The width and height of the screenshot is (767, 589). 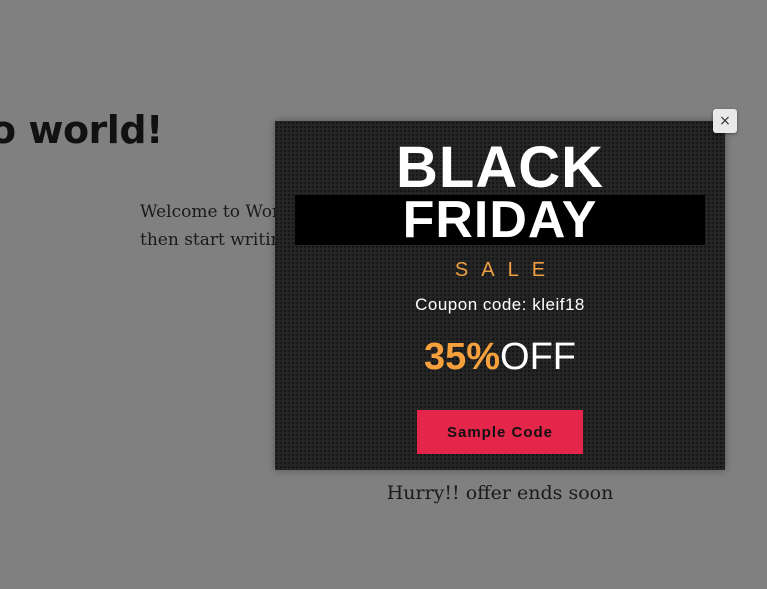 I want to click on discount-display: 35%OFF, so click(x=500, y=357).